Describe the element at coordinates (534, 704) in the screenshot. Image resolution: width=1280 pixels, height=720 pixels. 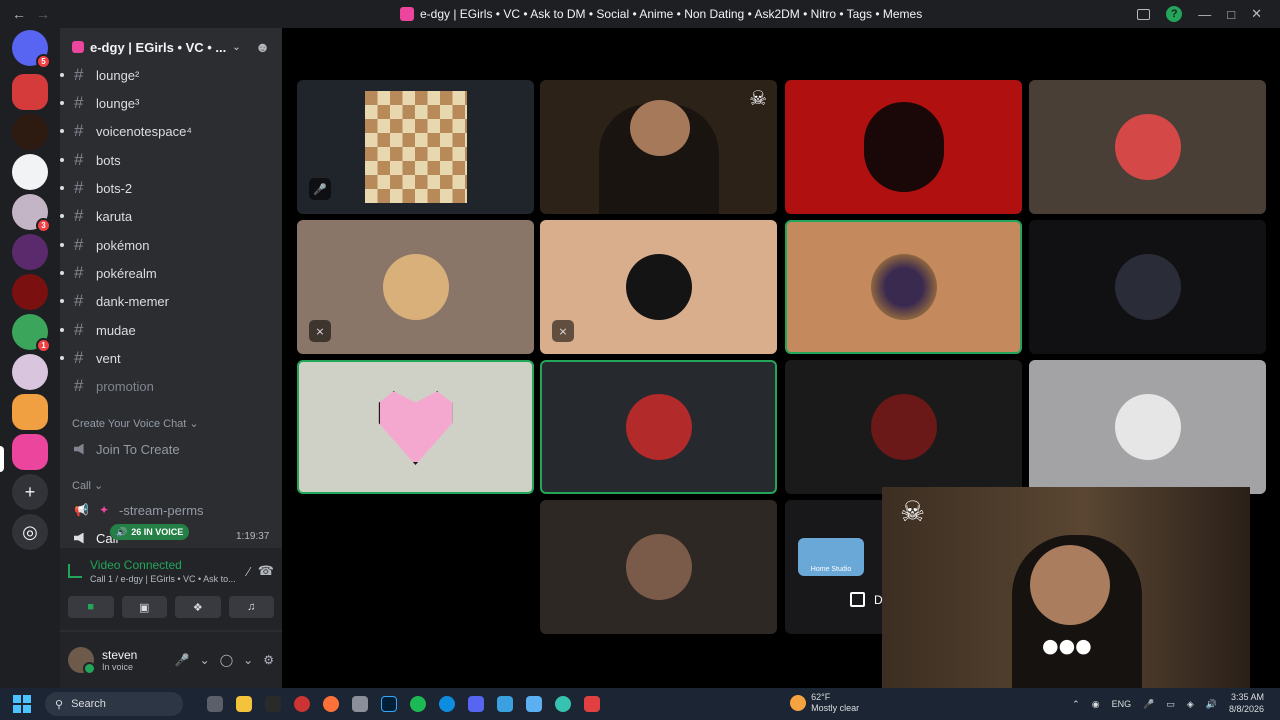
I see `notepad-icon` at that location.